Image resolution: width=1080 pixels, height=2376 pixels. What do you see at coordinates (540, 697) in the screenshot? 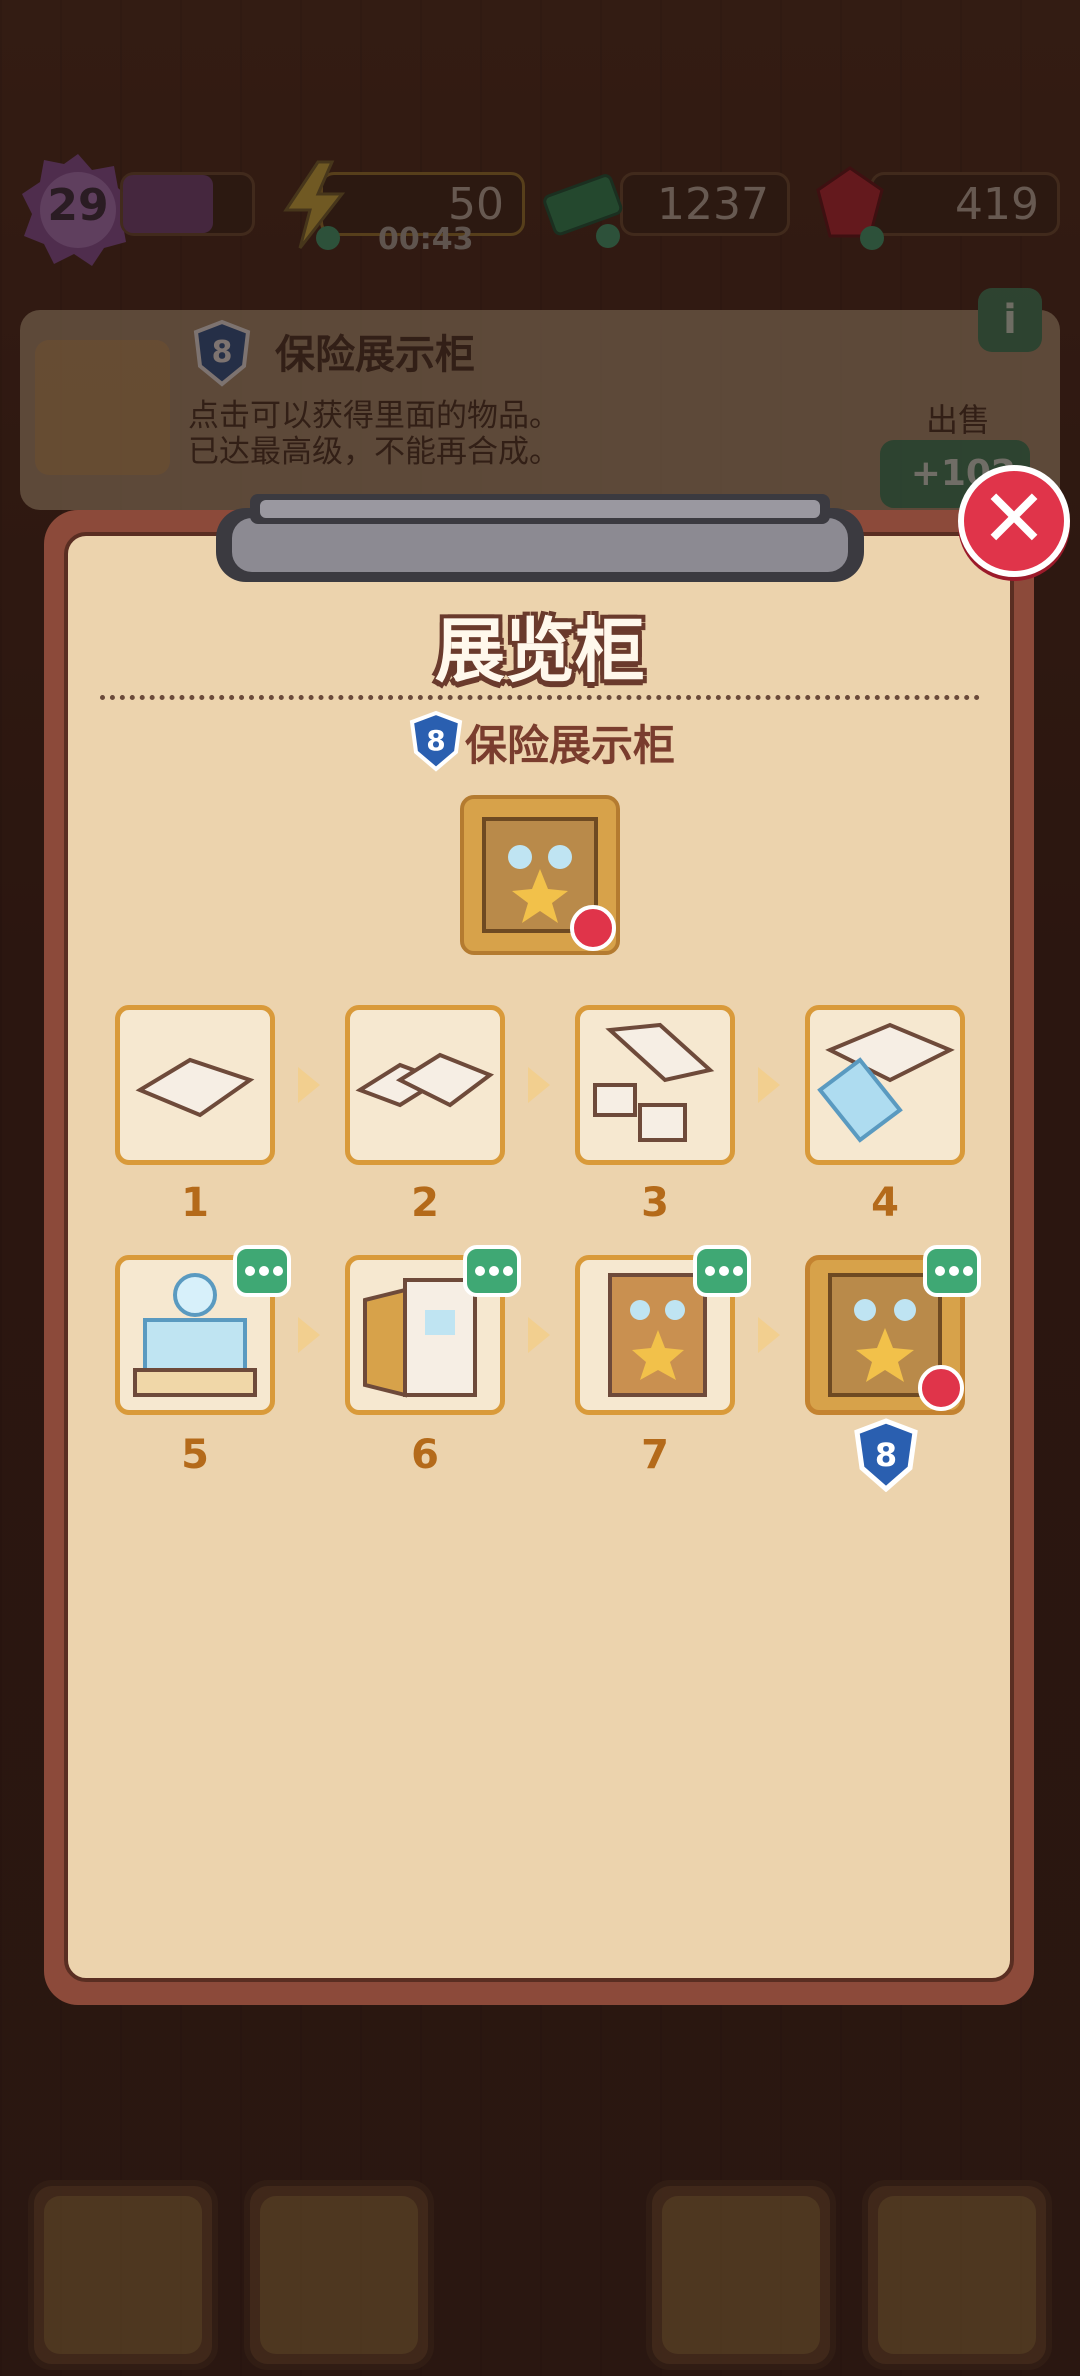
I see `divider` at bounding box center [540, 697].